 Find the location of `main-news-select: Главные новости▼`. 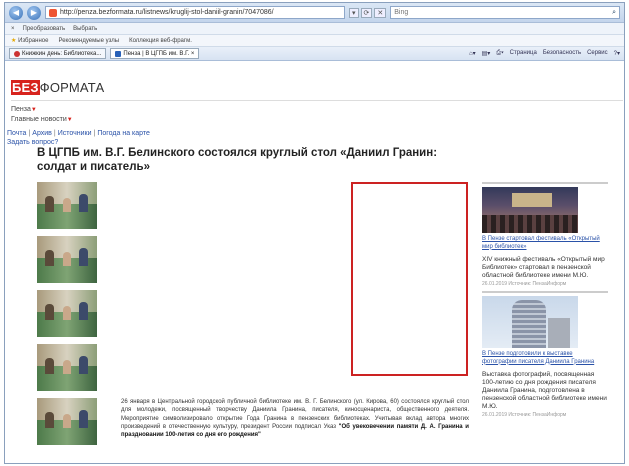

main-news-select: Главные новости▼ is located at coordinates (42, 120).